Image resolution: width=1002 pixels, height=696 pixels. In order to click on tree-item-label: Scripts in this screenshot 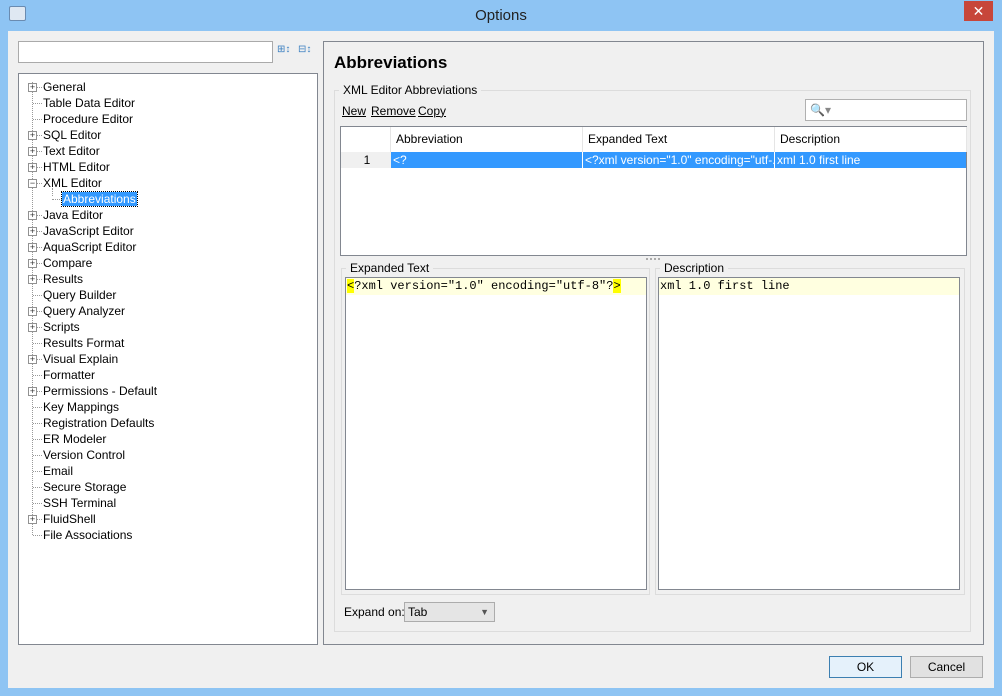, I will do `click(61, 327)`.